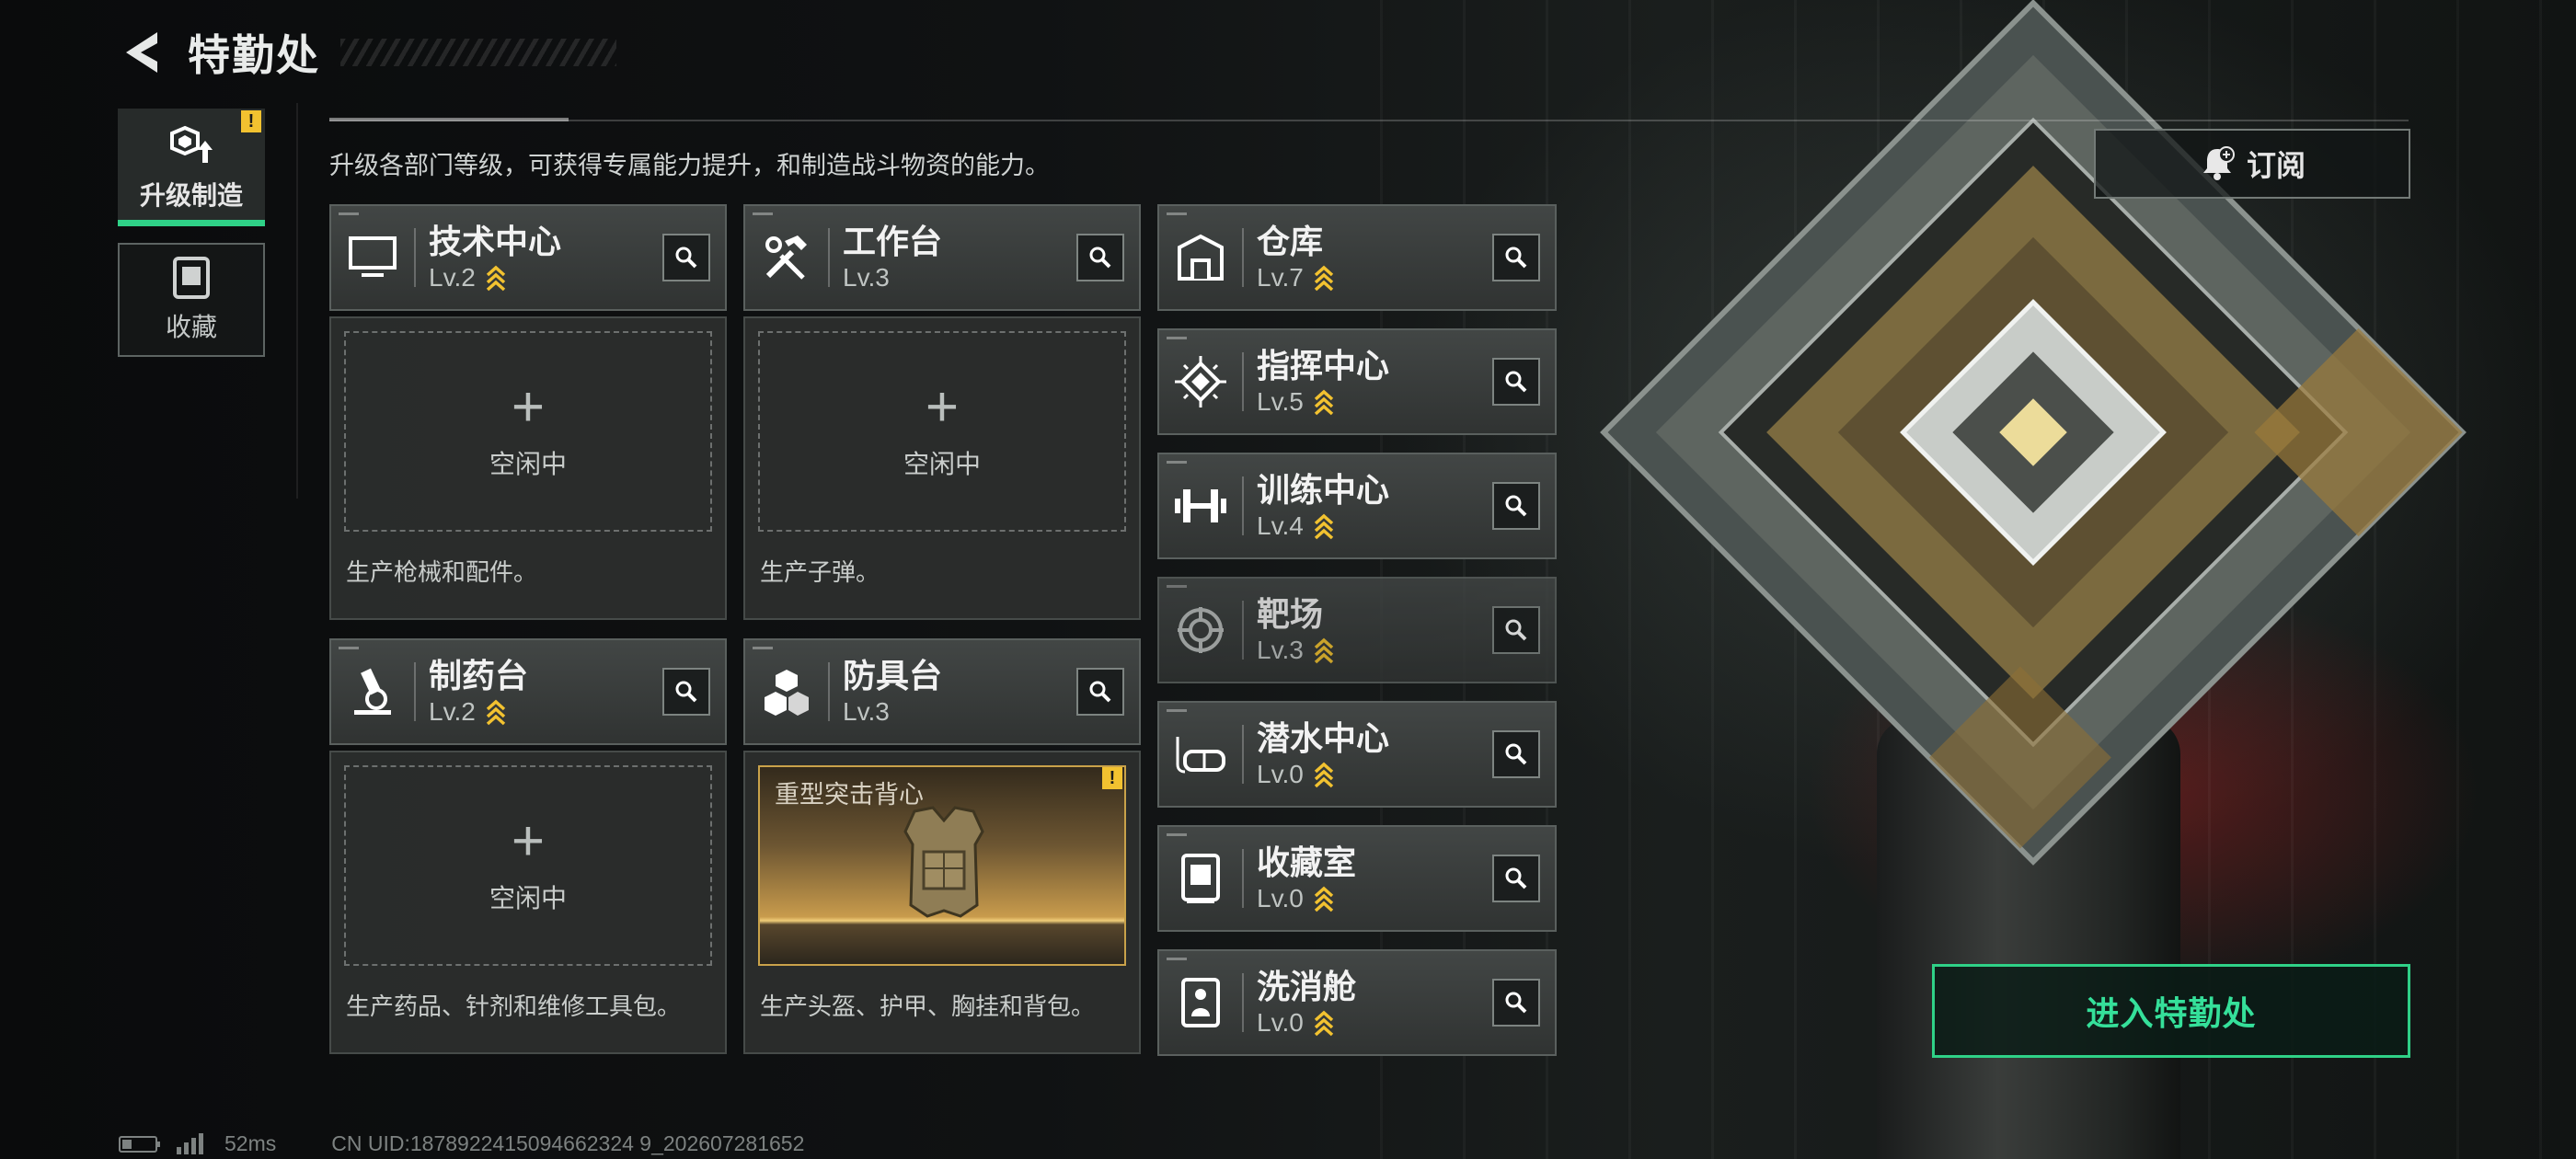 Image resolution: width=2576 pixels, height=1159 pixels. I want to click on production-description: 生产枪械和配件。, so click(442, 572).